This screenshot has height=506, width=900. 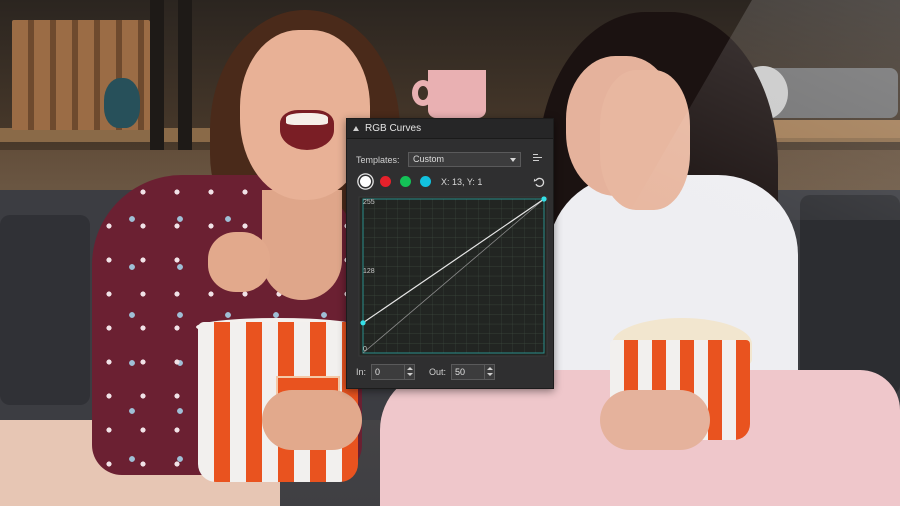 What do you see at coordinates (378, 159) in the screenshot?
I see `templates-label: Templates:` at bounding box center [378, 159].